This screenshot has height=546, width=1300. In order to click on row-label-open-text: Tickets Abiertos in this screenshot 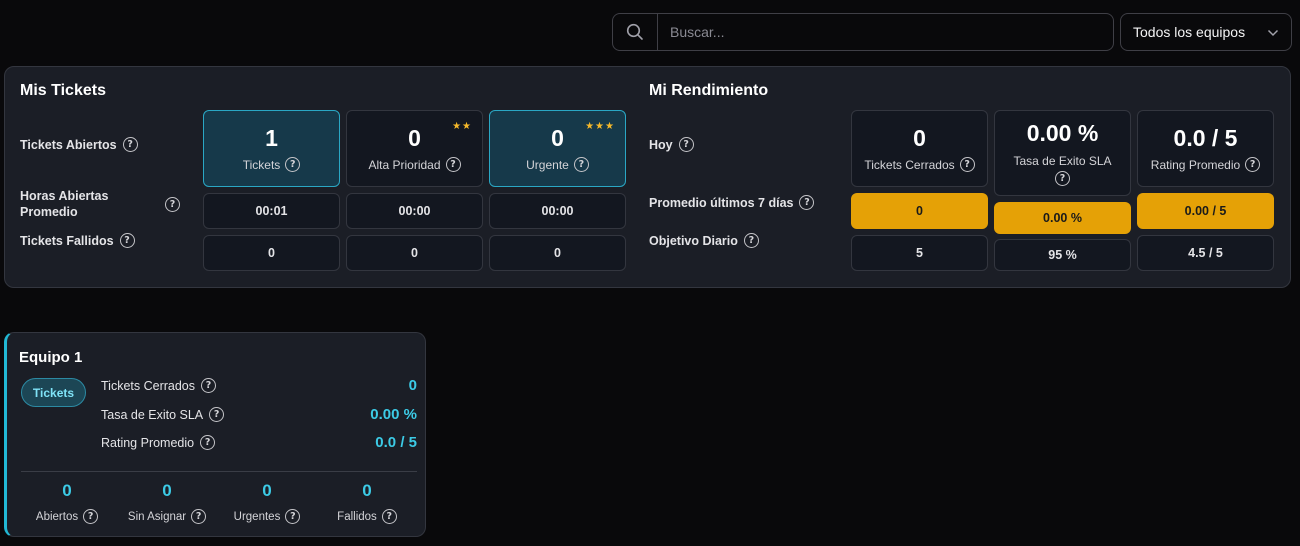, I will do `click(68, 144)`.